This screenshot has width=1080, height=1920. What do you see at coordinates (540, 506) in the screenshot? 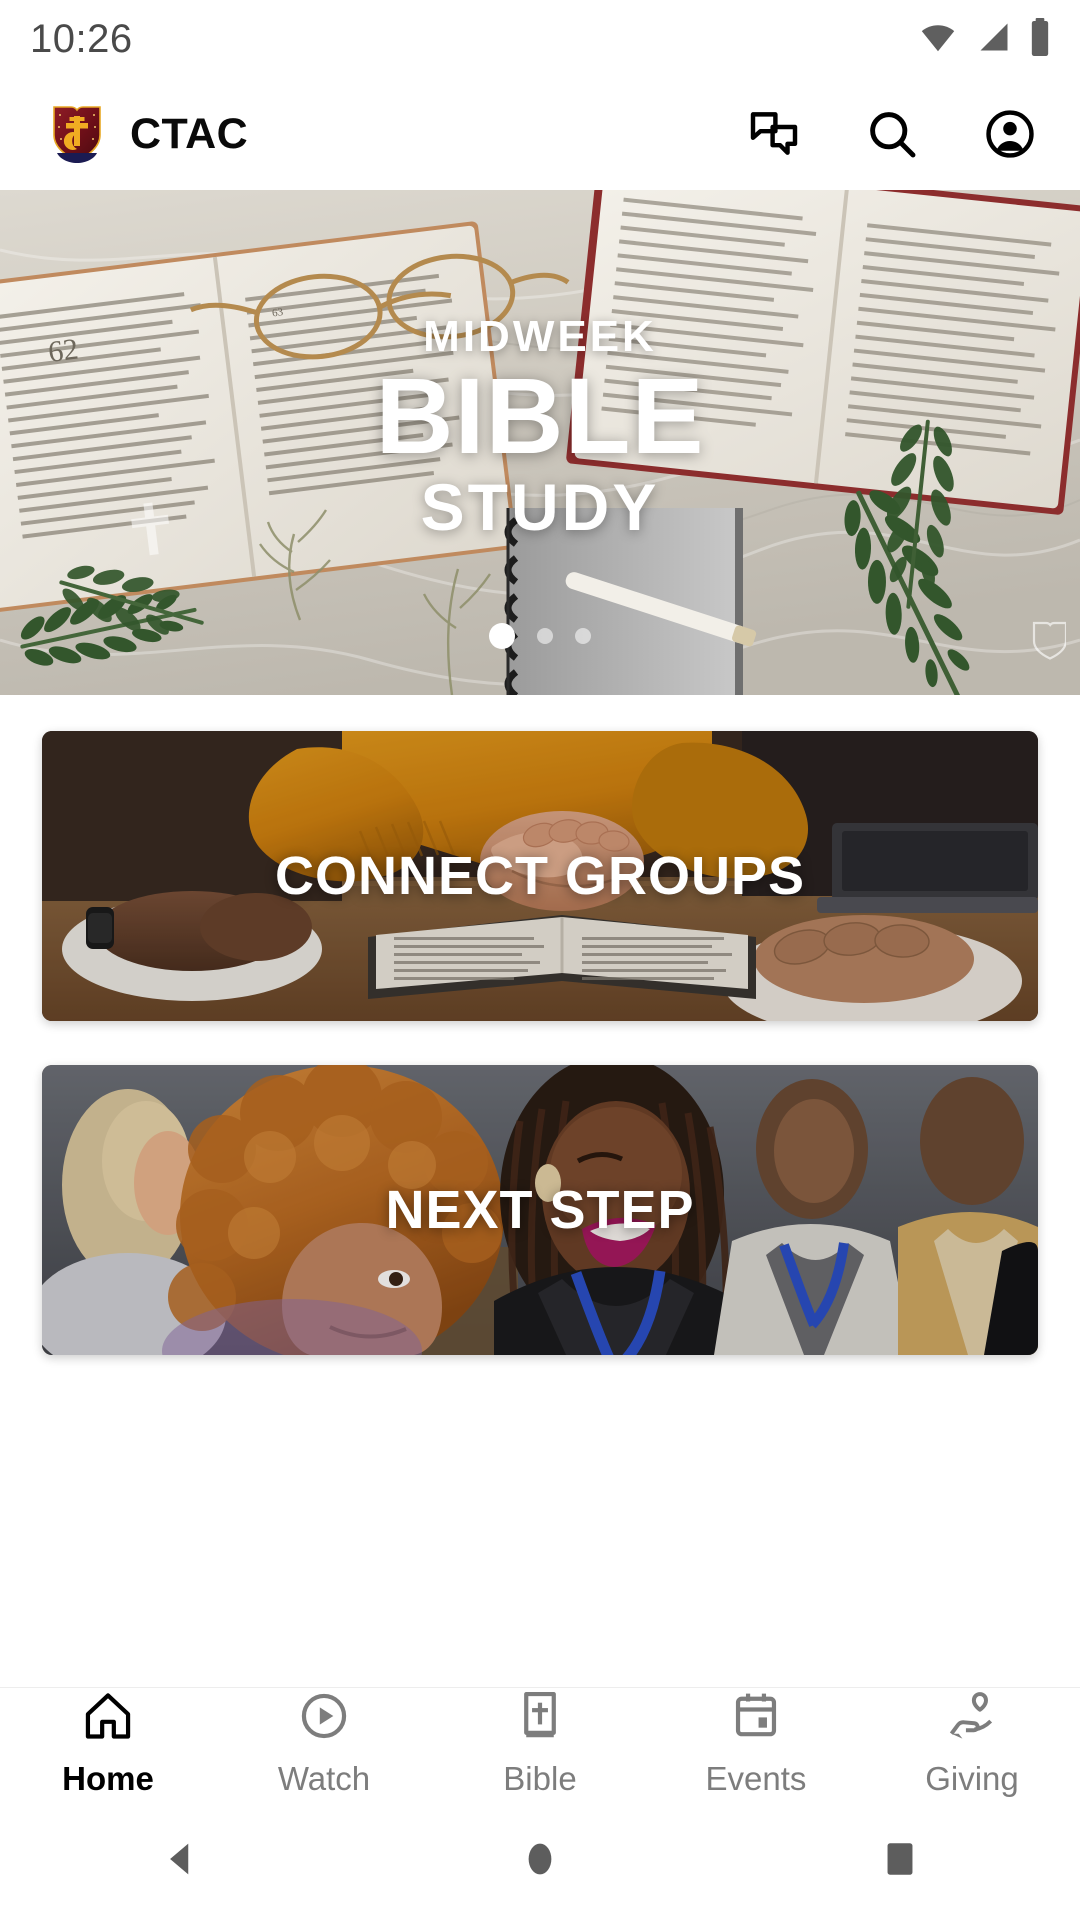
I see `hero-subtitle: STUDY` at bounding box center [540, 506].